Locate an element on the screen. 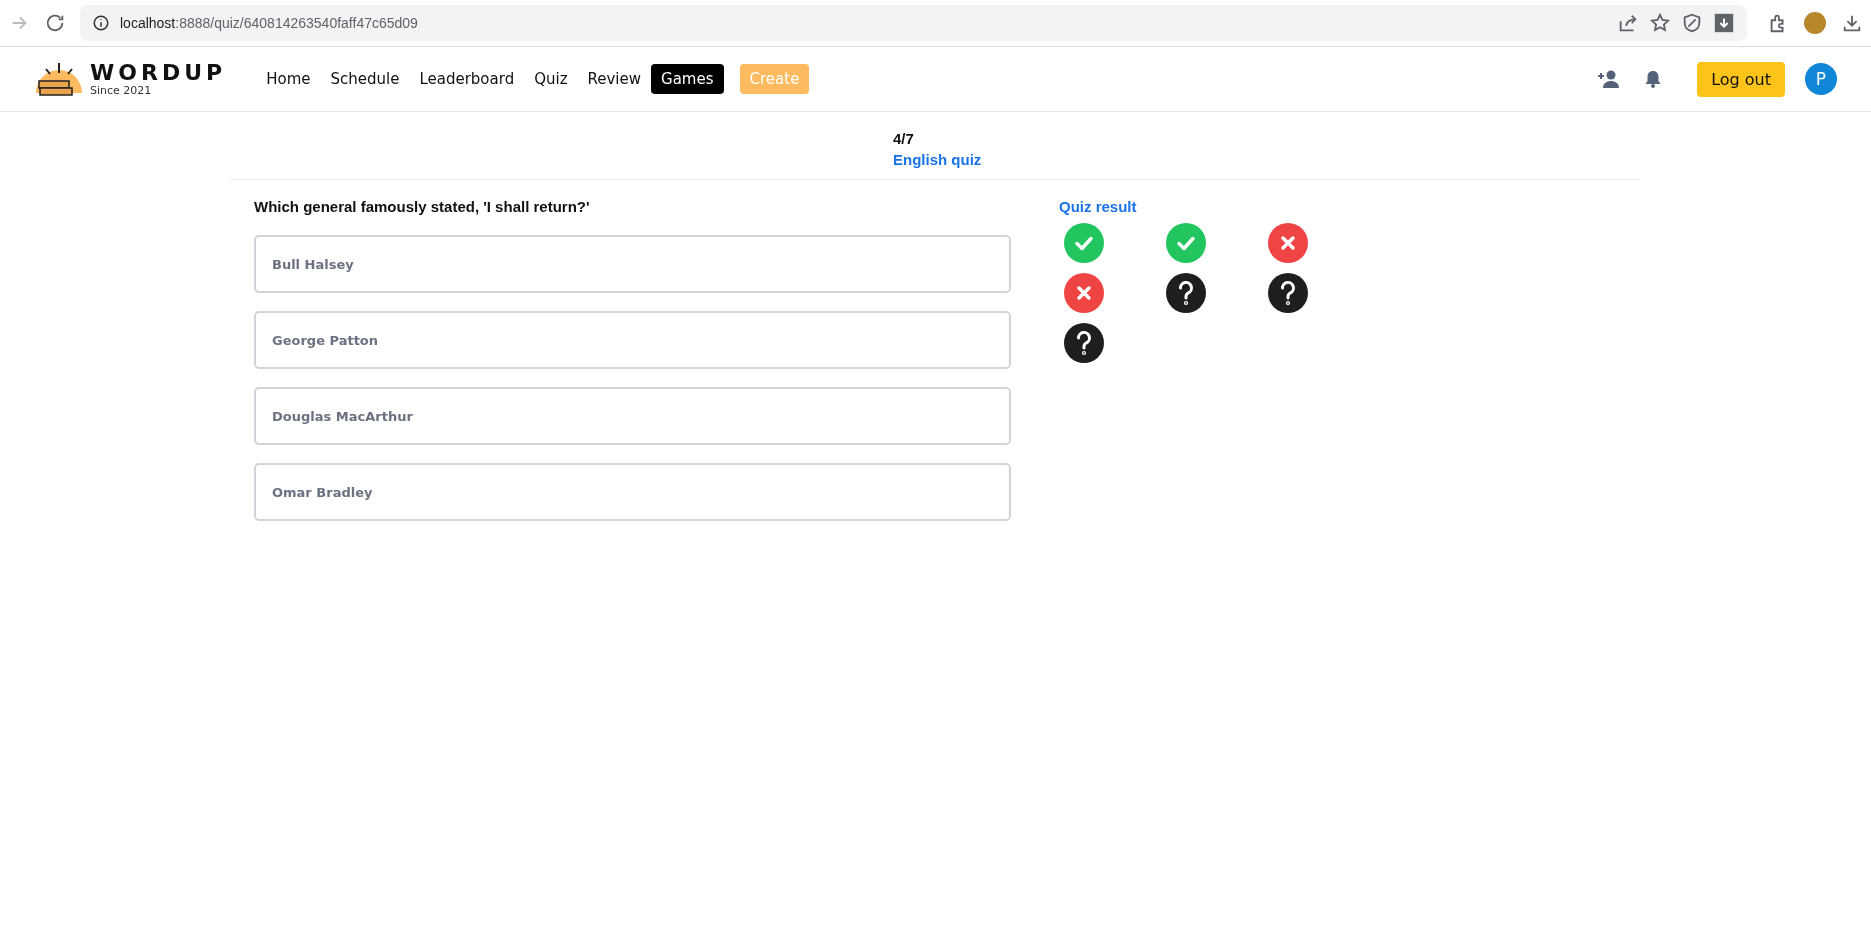 The width and height of the screenshot is (1871, 948). question-counter: 4/7 is located at coordinates (903, 138).